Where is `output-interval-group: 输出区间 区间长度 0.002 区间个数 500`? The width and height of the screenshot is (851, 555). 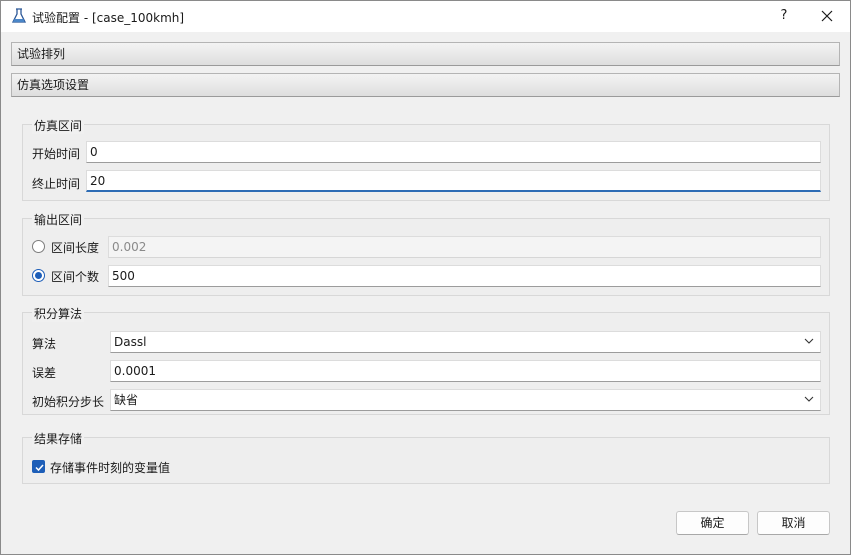 output-interval-group: 输出区间 区间长度 0.002 区间个数 500 is located at coordinates (426, 253).